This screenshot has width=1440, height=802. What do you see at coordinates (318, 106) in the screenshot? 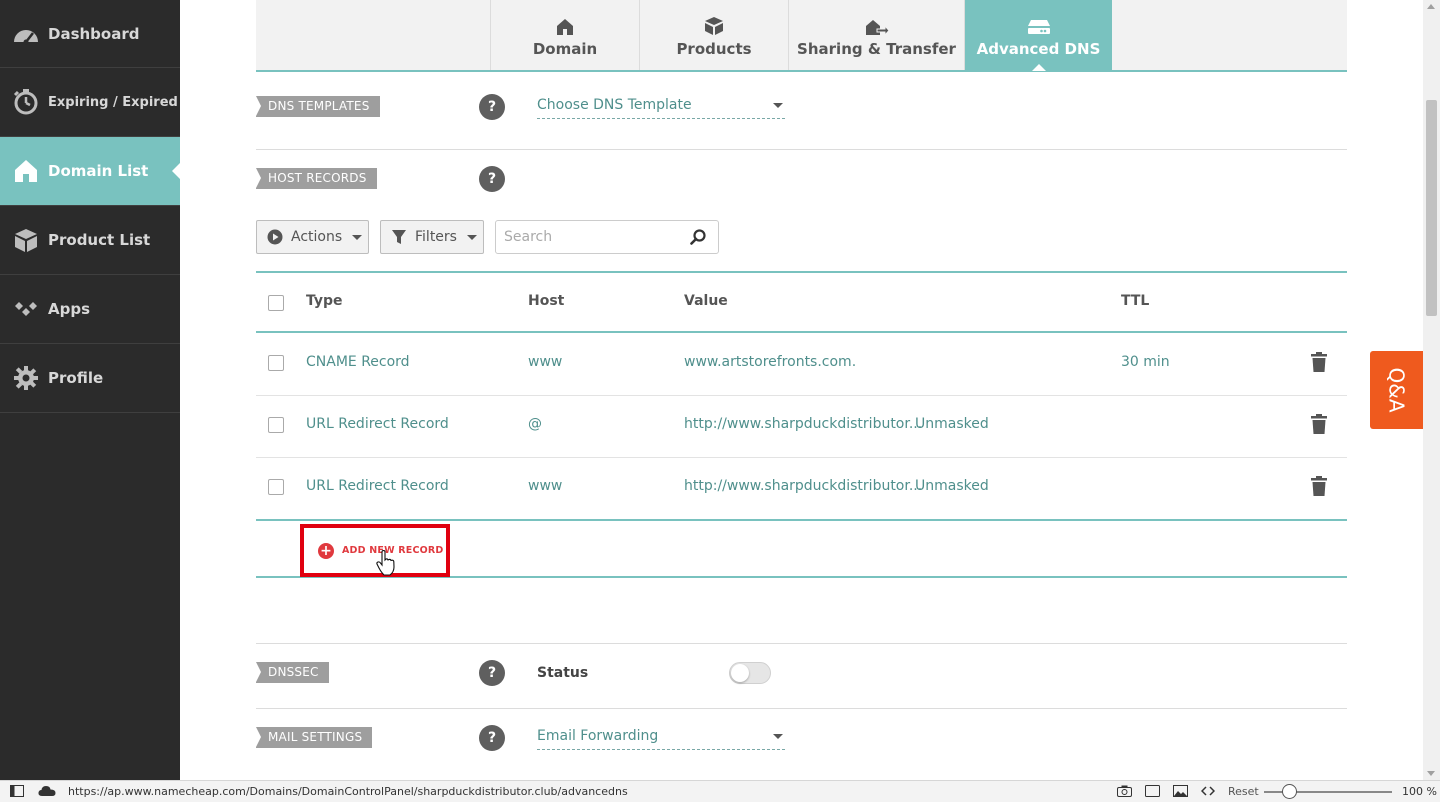
I see `dns-templates-label: DNS TEMPLATES` at bounding box center [318, 106].